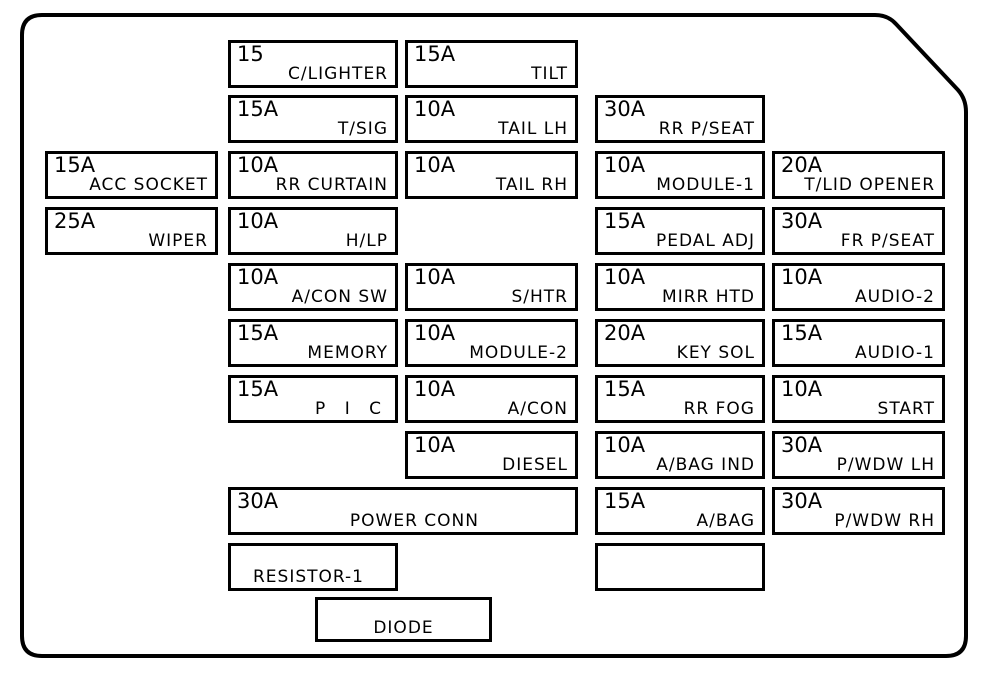 This screenshot has height=680, width=988. Describe the element at coordinates (719, 409) in the screenshot. I see `fuse-circuit-label: RR FOG` at that location.